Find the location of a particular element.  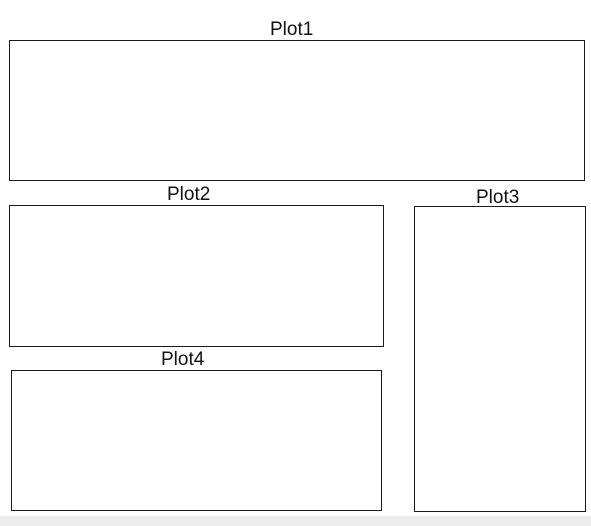

plot2-label: Plot2 is located at coordinates (189, 194).